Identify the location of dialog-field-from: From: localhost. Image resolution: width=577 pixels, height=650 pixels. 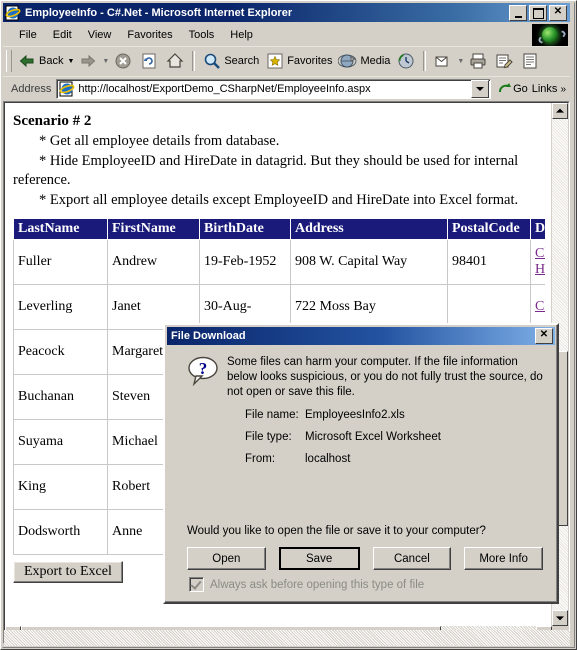
(395, 459).